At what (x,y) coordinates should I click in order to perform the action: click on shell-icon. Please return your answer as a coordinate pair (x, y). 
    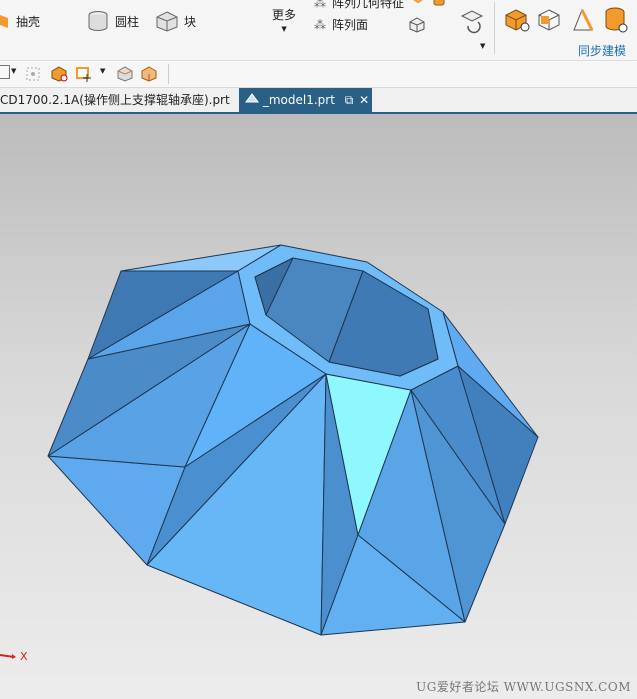
    Looking at the image, I should click on (4, 21).